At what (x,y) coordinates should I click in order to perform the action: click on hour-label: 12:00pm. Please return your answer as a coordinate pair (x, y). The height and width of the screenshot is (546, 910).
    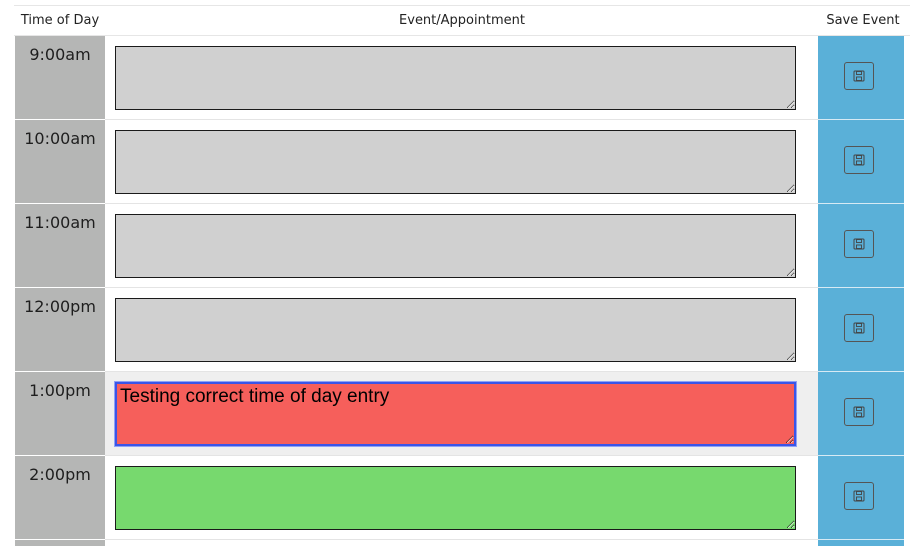
    Looking at the image, I should click on (60, 330).